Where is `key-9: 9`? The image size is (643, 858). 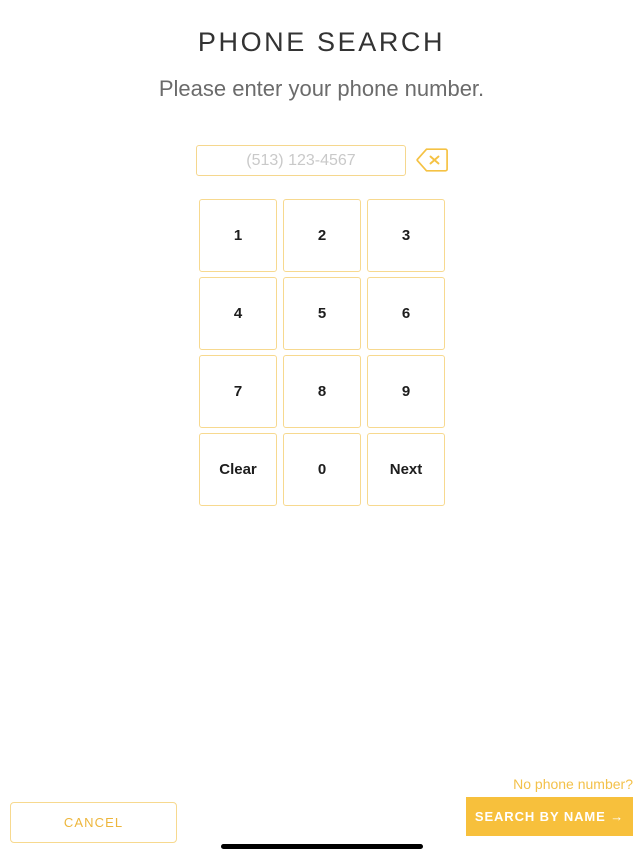
key-9: 9 is located at coordinates (406, 391).